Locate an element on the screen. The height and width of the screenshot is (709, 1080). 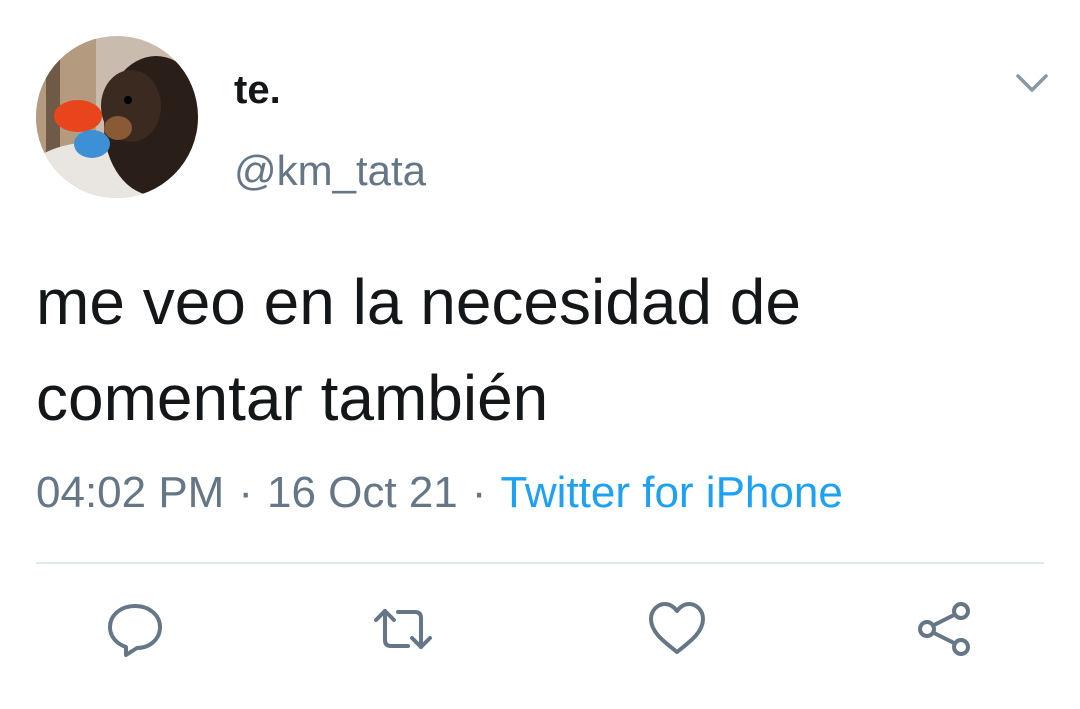
tweet-text-line: comentar también is located at coordinates (292, 398).